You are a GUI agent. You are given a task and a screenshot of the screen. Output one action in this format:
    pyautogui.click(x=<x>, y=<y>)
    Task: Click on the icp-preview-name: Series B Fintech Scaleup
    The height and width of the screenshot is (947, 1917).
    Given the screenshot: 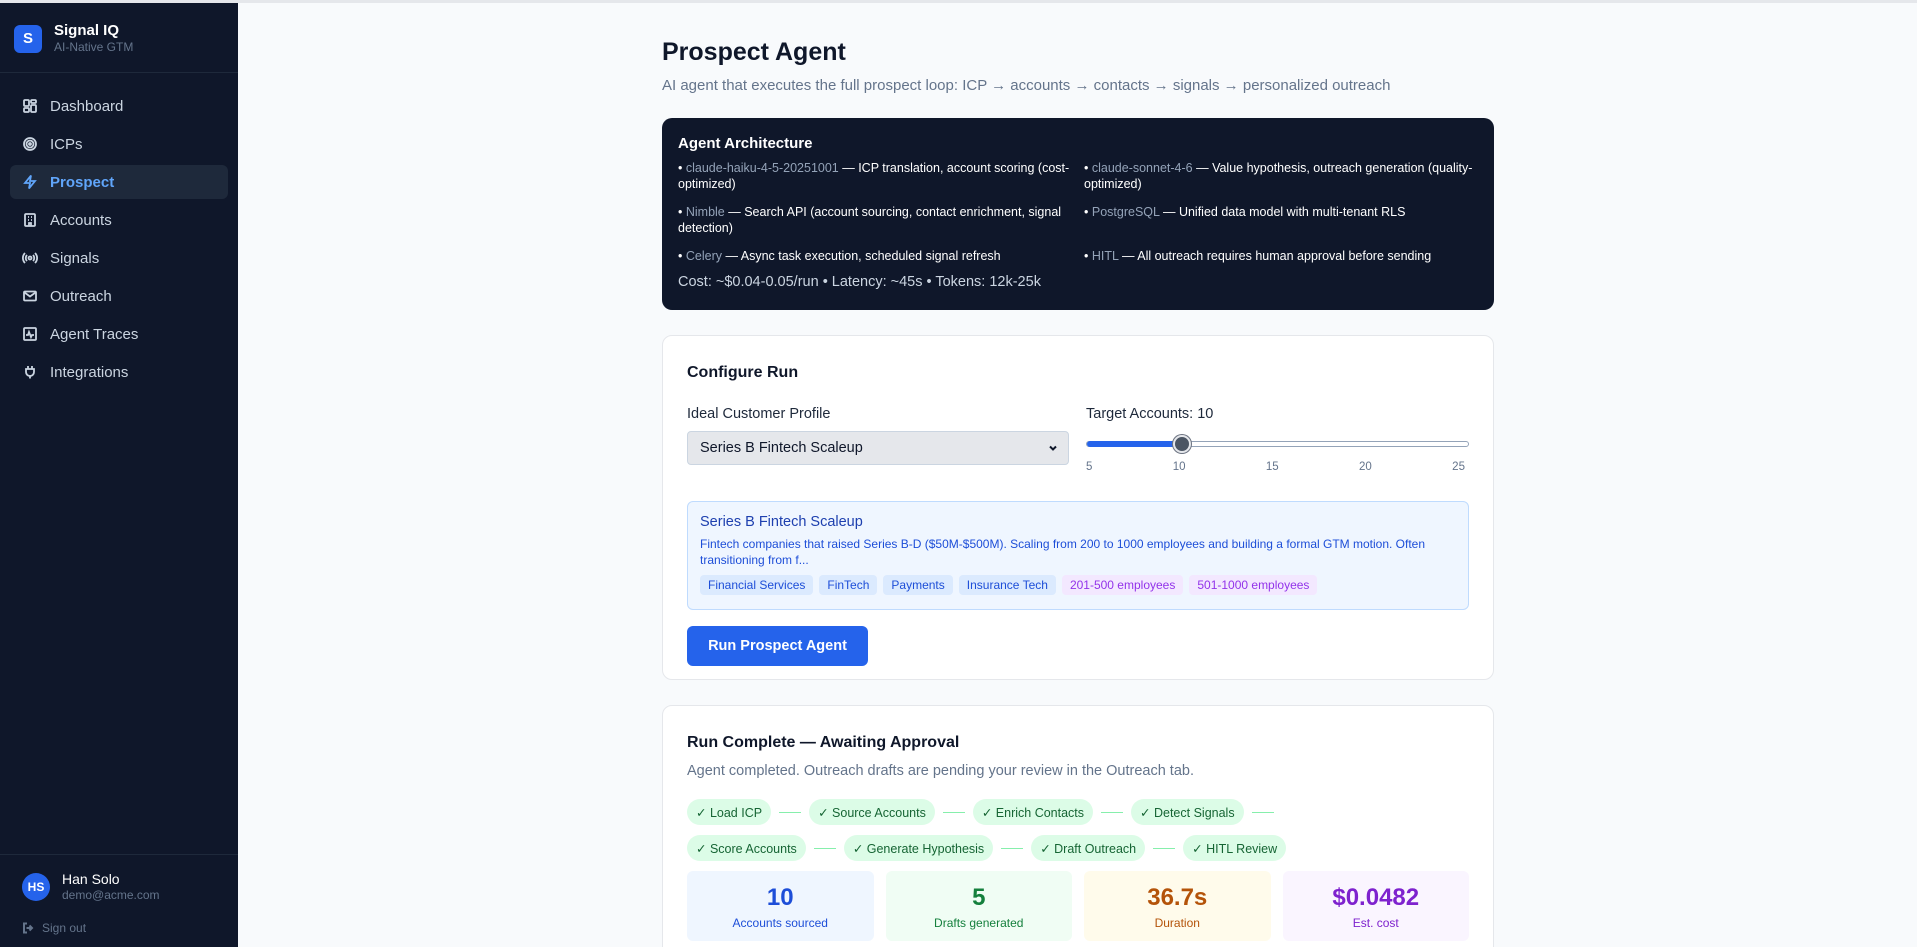 What is the action you would take?
    pyautogui.click(x=781, y=522)
    